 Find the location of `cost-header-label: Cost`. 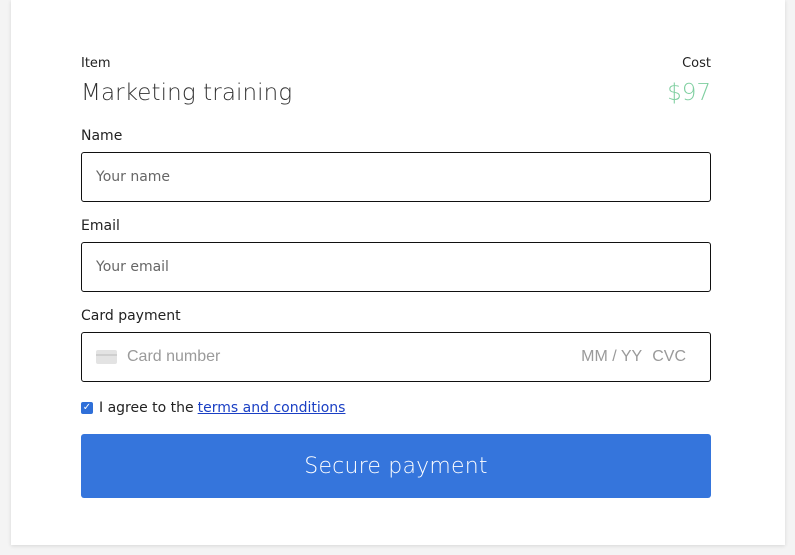

cost-header-label: Cost is located at coordinates (696, 63).